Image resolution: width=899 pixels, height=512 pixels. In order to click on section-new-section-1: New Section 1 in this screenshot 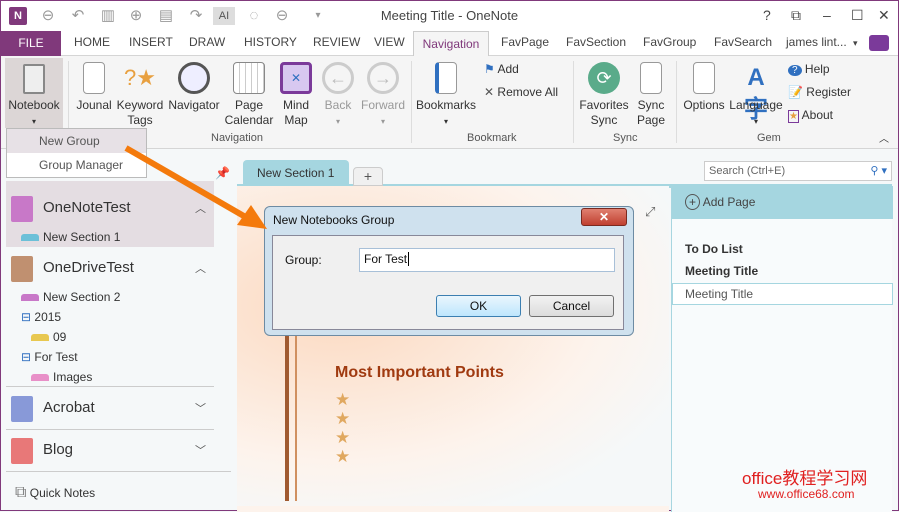, I will do `click(70, 237)`.